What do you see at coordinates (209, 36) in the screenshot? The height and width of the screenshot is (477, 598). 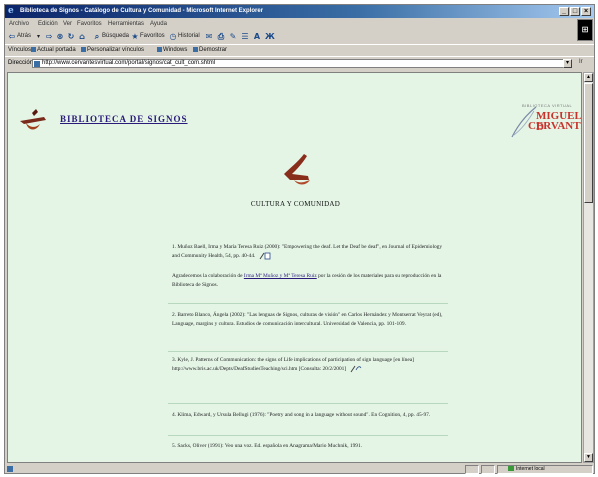 I see `mail-icon: ✉` at bounding box center [209, 36].